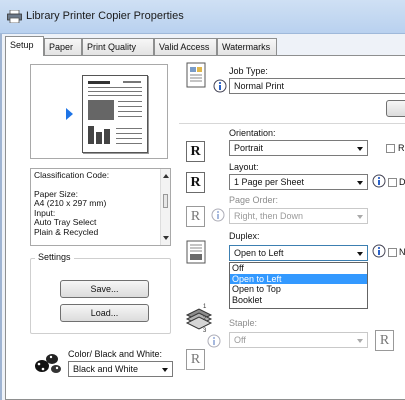 This screenshot has width=405, height=400. Describe the element at coordinates (402, 182) in the screenshot. I see `draw-frame-checkbox-label: D` at that location.